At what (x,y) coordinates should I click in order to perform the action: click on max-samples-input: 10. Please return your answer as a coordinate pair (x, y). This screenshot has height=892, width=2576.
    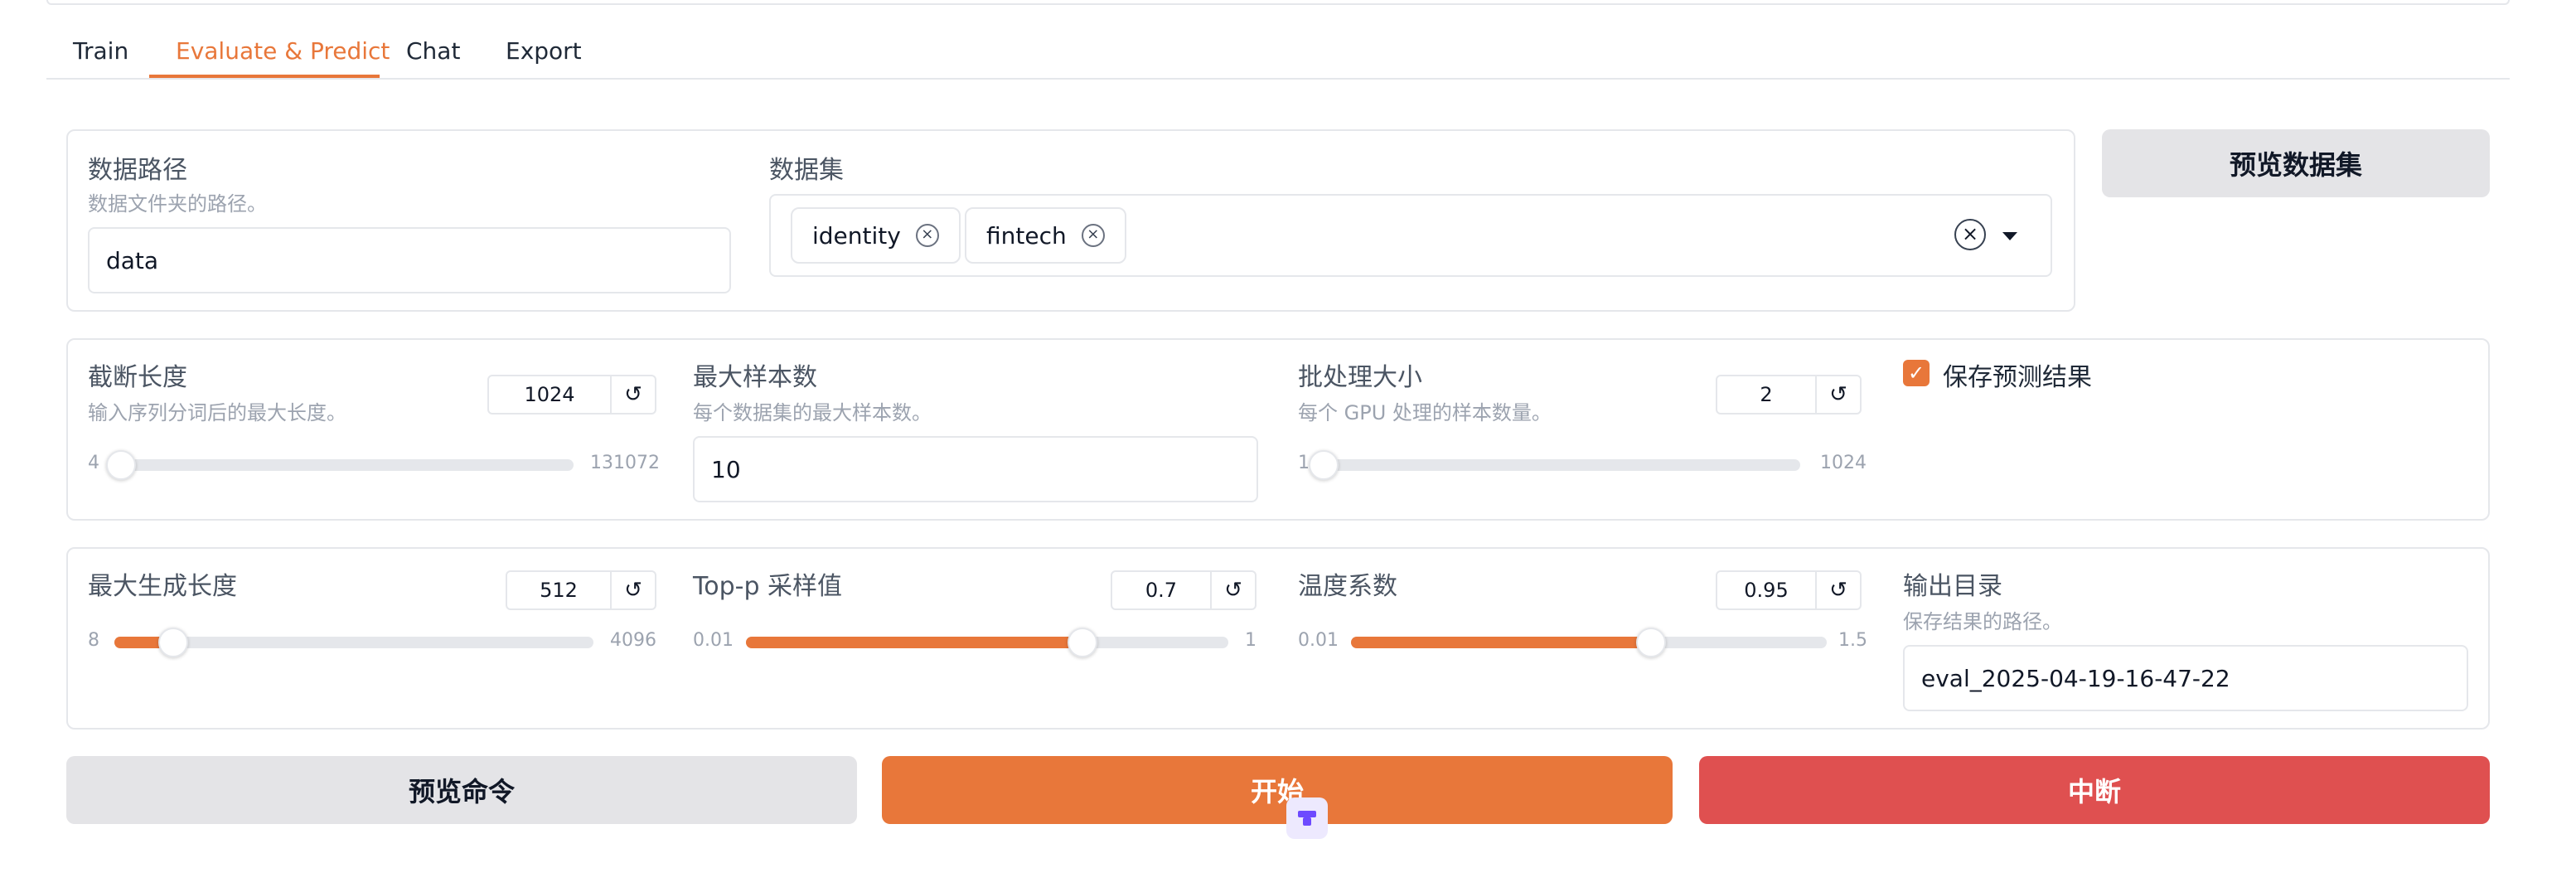
    Looking at the image, I should click on (976, 469).